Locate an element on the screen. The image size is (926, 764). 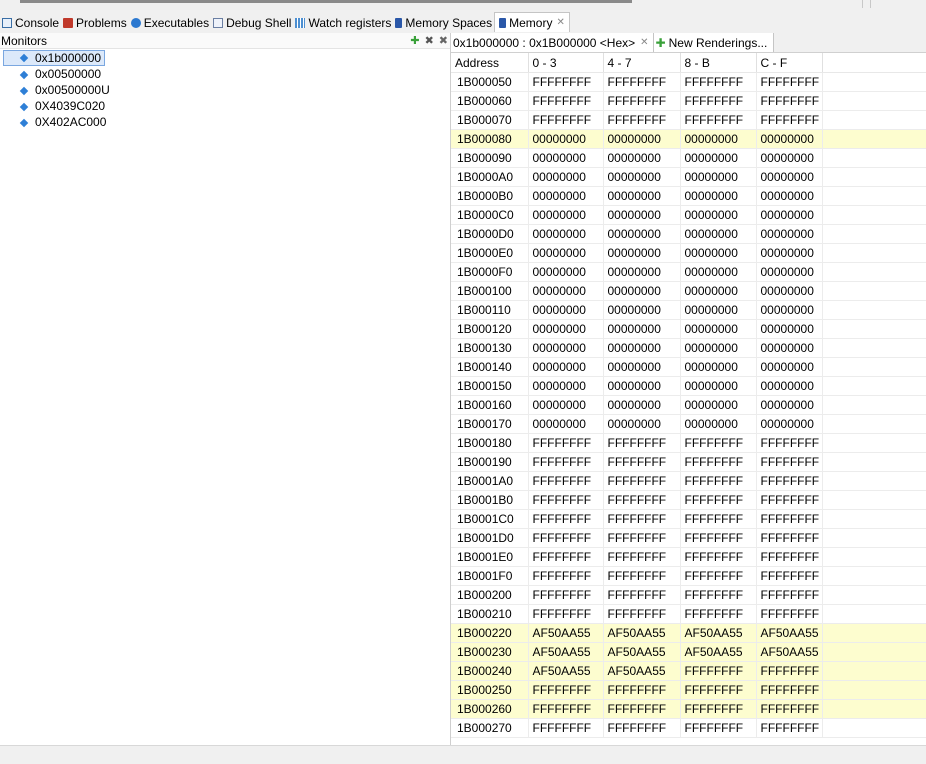
close-icon: ✕ is located at coordinates (644, 42).